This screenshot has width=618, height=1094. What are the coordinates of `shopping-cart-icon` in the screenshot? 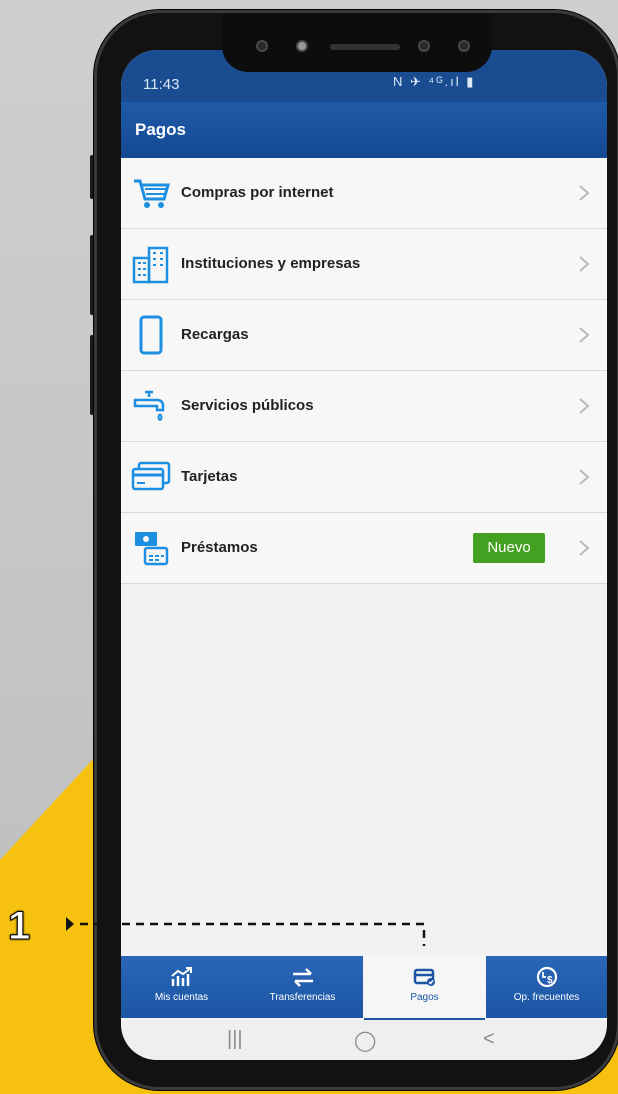 It's located at (152, 193).